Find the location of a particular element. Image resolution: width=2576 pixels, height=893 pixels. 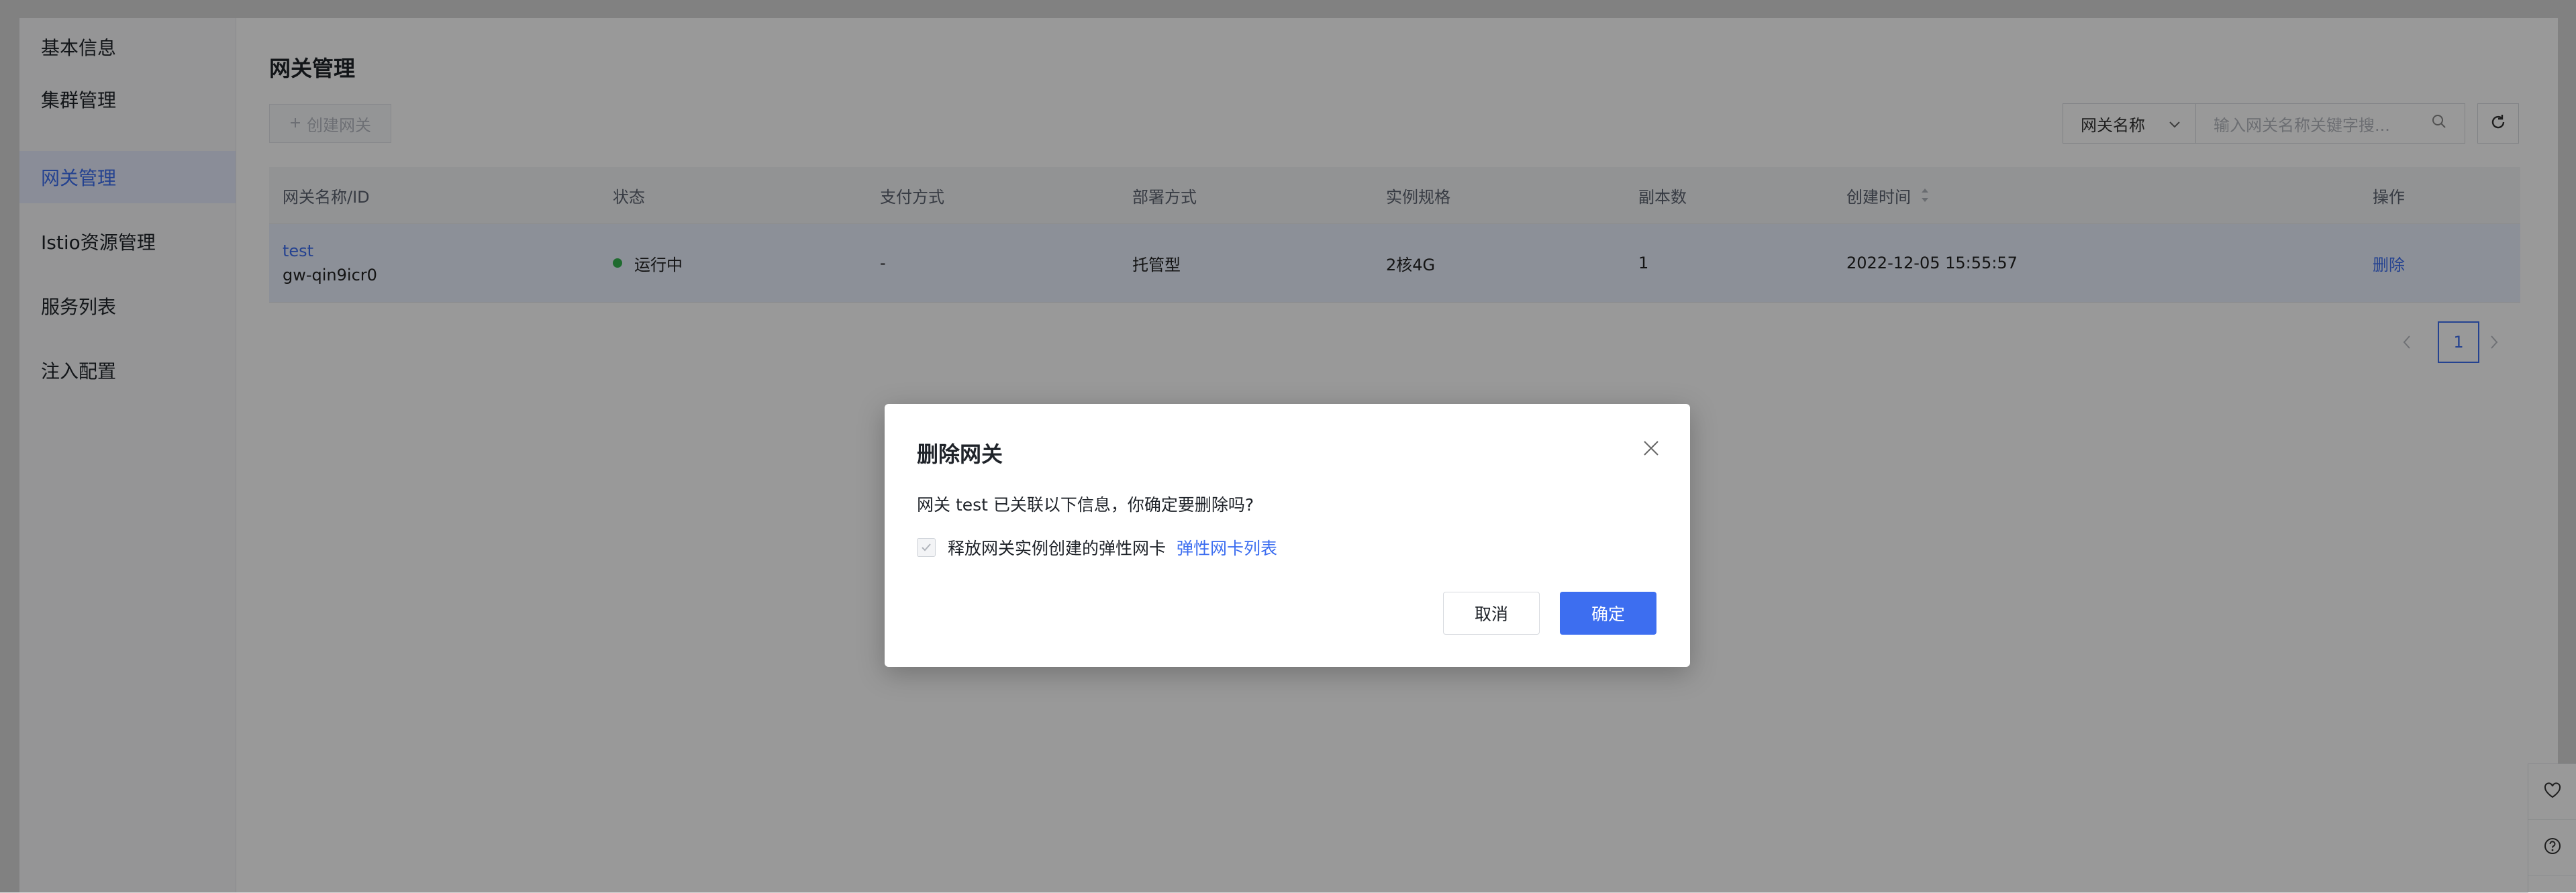

confirm-button: 确定 is located at coordinates (1608, 613).